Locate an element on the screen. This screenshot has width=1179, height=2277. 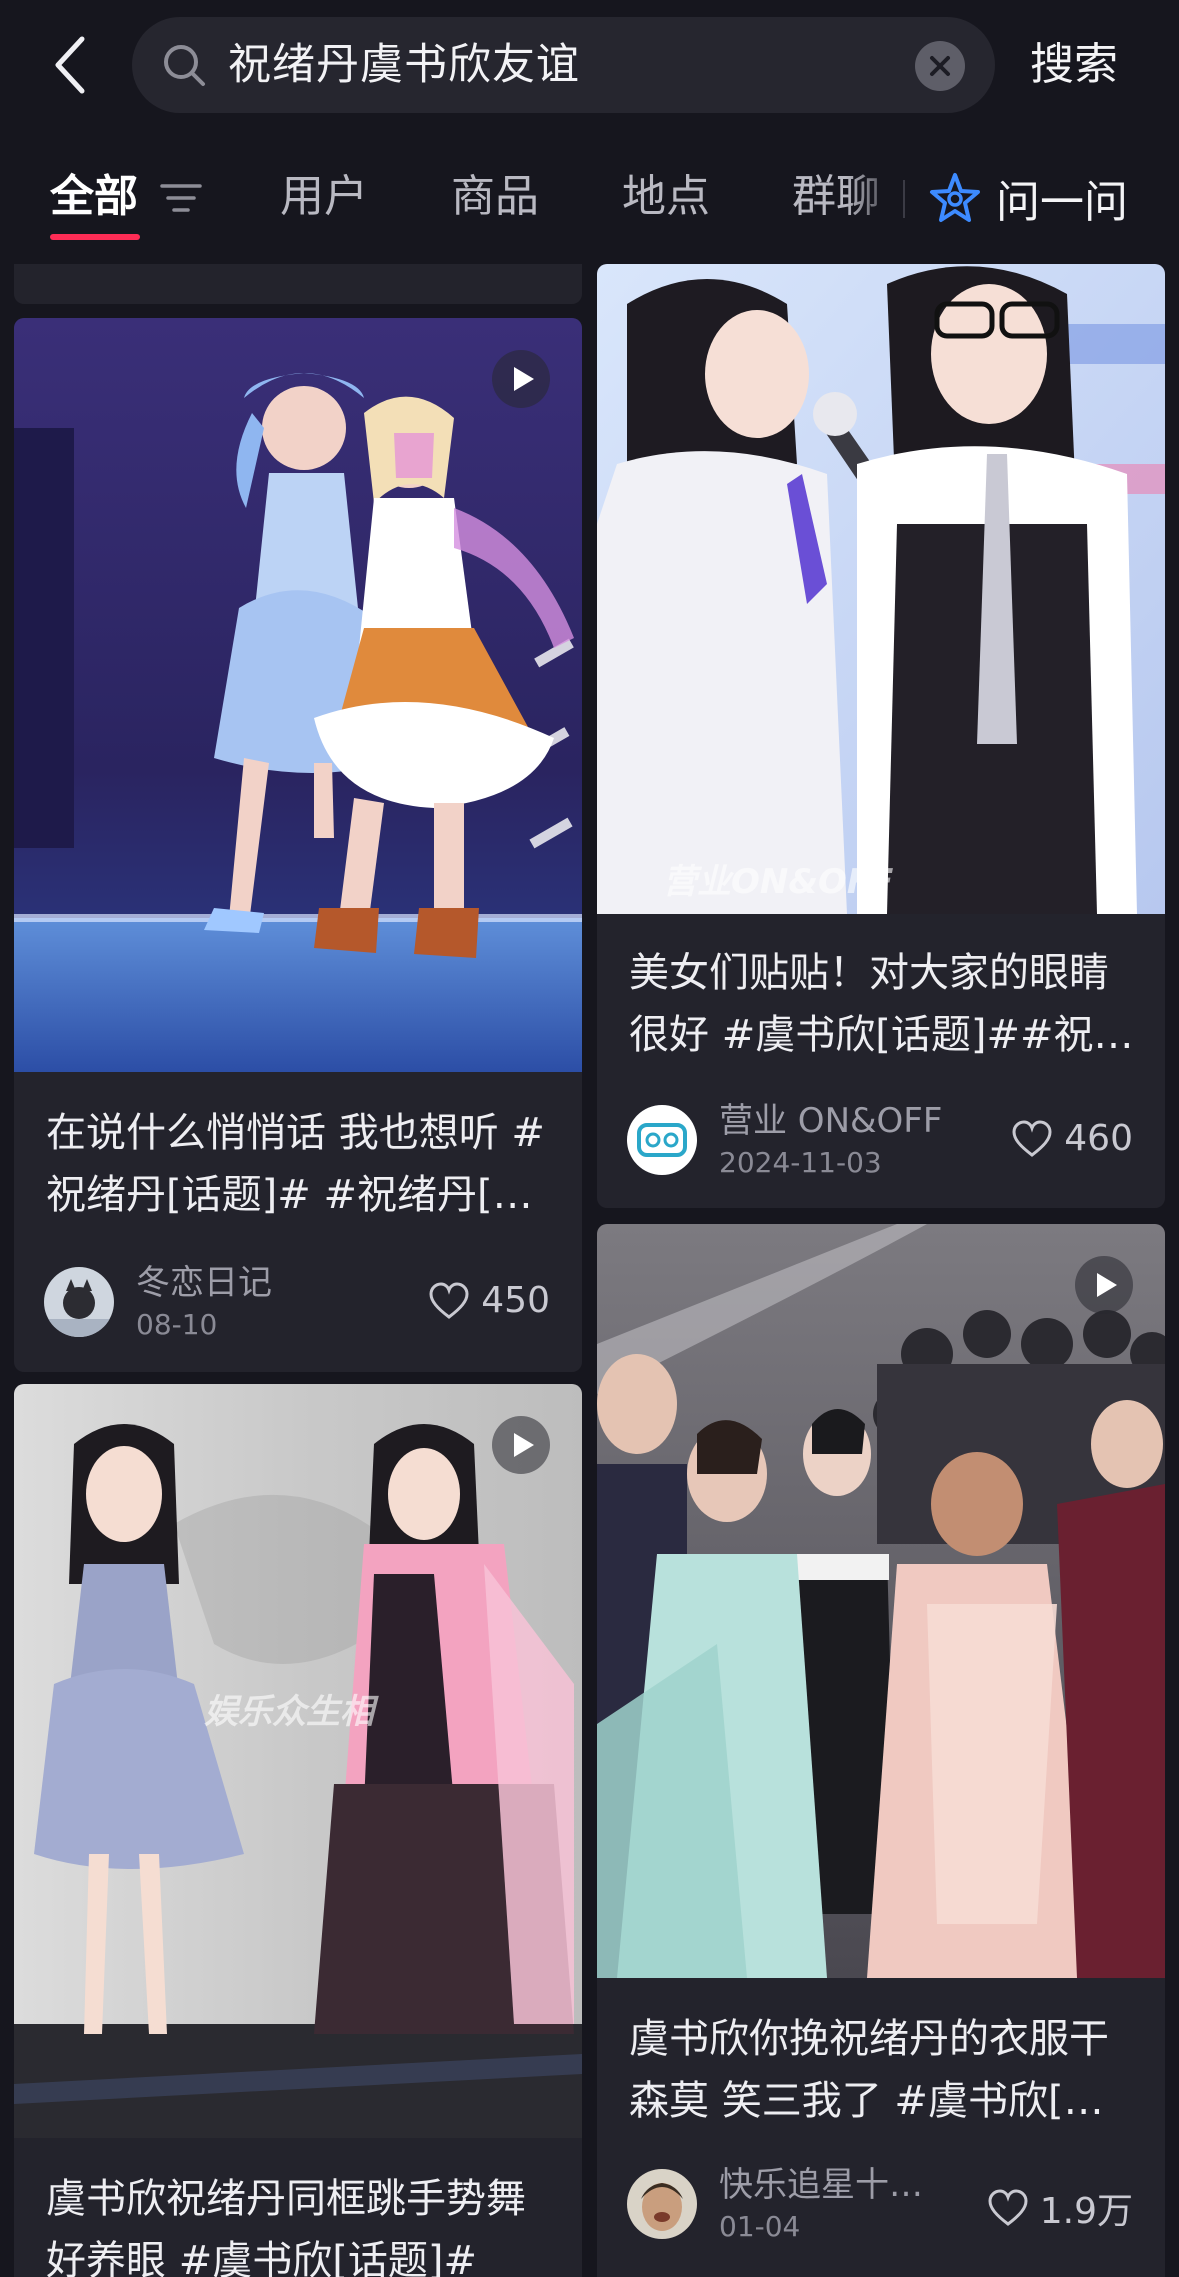
tab-scroll-fade is located at coordinates (876, 198).